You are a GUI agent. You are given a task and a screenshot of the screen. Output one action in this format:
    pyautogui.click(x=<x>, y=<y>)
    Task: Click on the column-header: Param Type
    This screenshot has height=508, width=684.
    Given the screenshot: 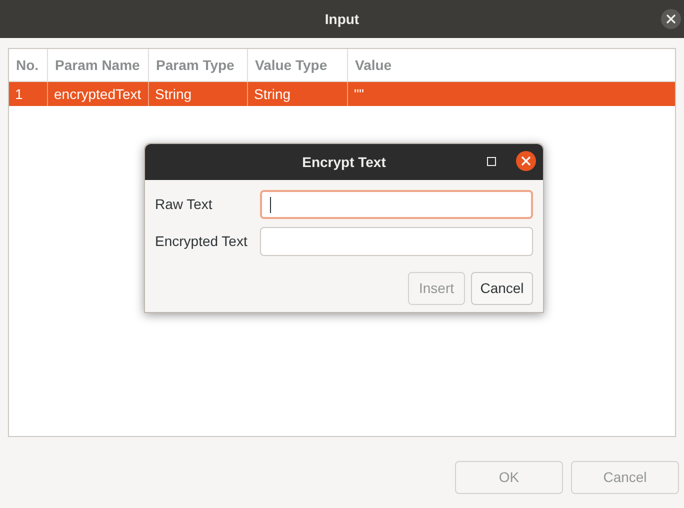 What is the action you would take?
    pyautogui.click(x=198, y=65)
    